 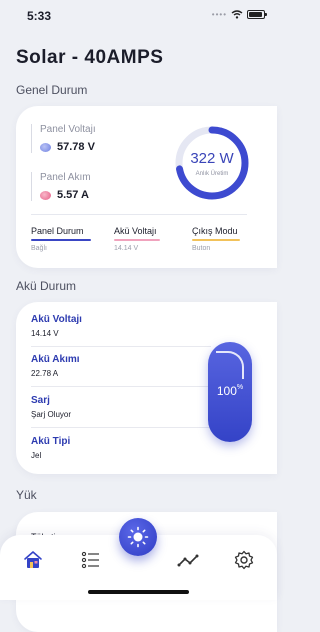 I want to click on home-icon, so click(x=33, y=559).